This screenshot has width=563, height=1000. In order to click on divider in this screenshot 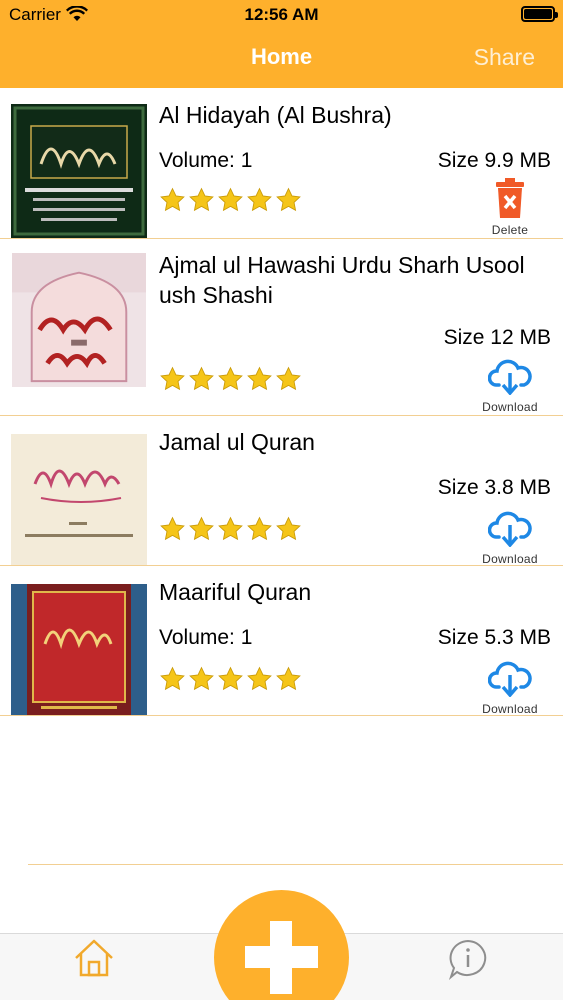, I will do `click(295, 864)`.